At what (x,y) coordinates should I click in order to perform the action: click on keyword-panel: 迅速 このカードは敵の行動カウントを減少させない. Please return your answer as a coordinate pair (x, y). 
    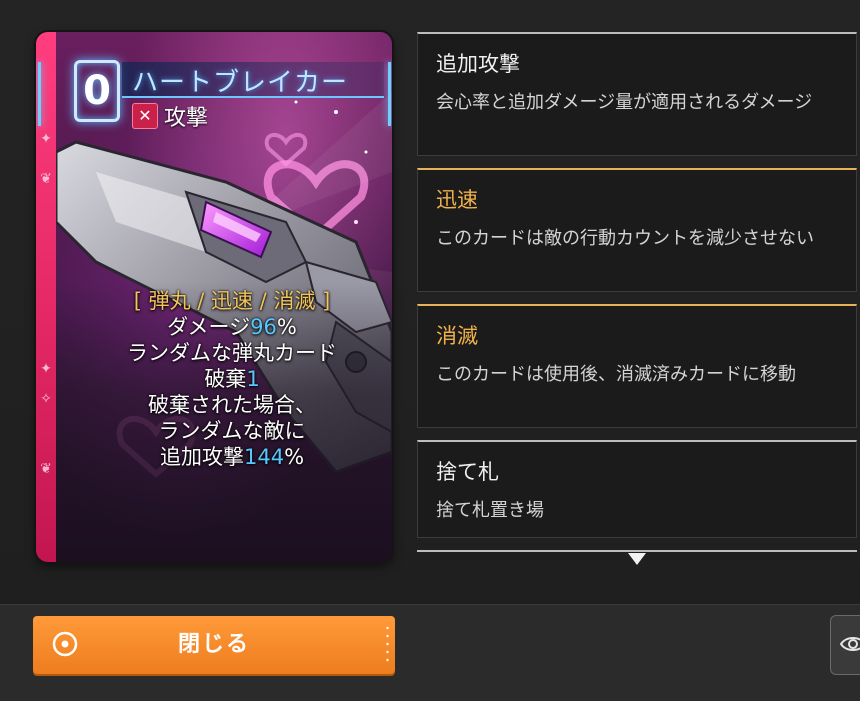
    Looking at the image, I should click on (637, 230).